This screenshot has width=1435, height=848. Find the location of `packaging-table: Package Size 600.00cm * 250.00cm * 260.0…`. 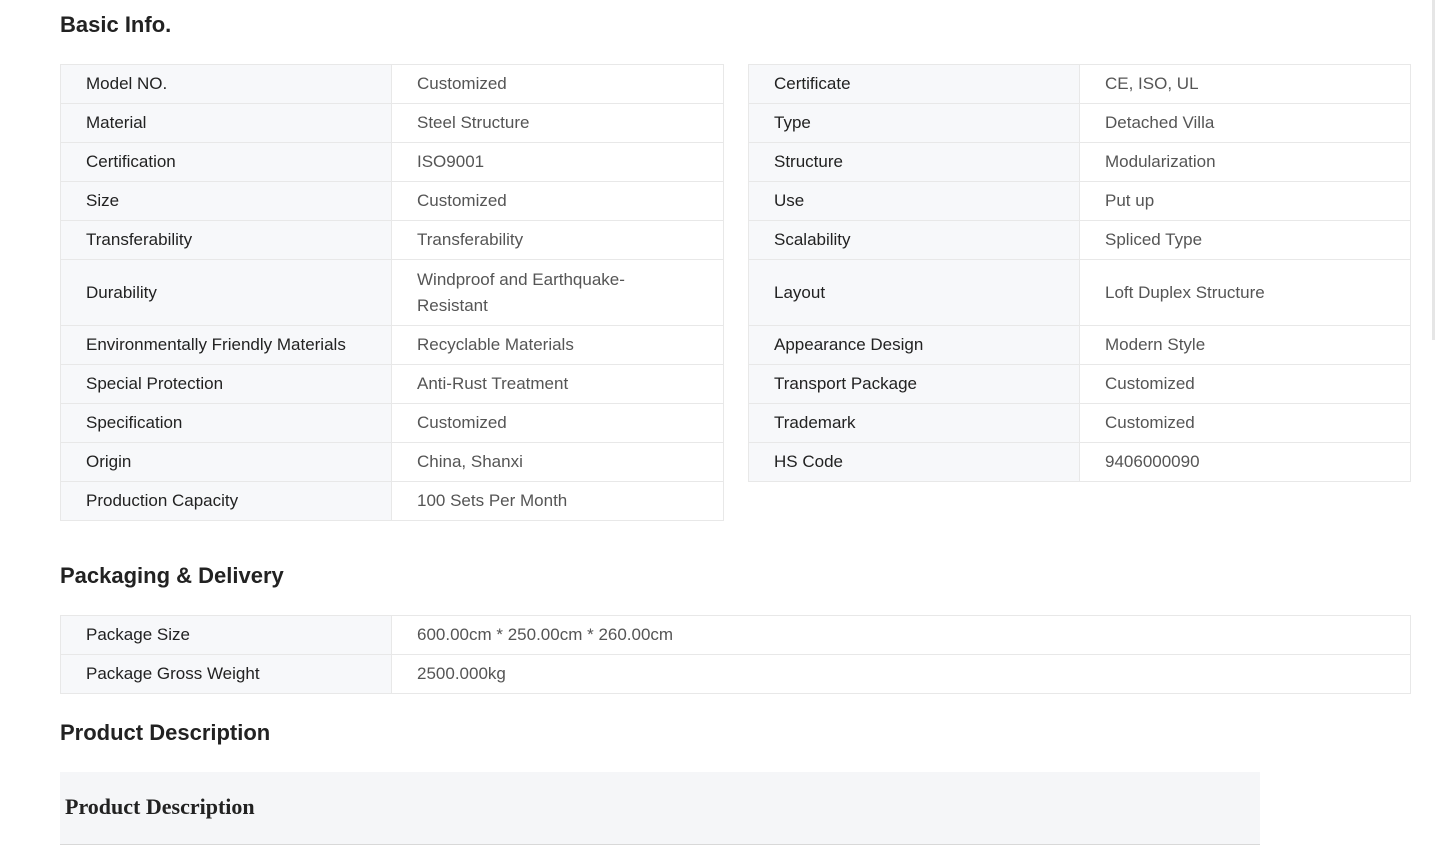

packaging-table: Package Size 600.00cm * 250.00cm * 260.0… is located at coordinates (735, 654).